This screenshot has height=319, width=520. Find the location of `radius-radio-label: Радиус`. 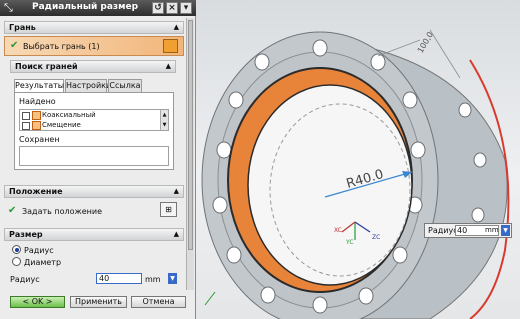

radius-radio-label: Радиус is located at coordinates (39, 250).